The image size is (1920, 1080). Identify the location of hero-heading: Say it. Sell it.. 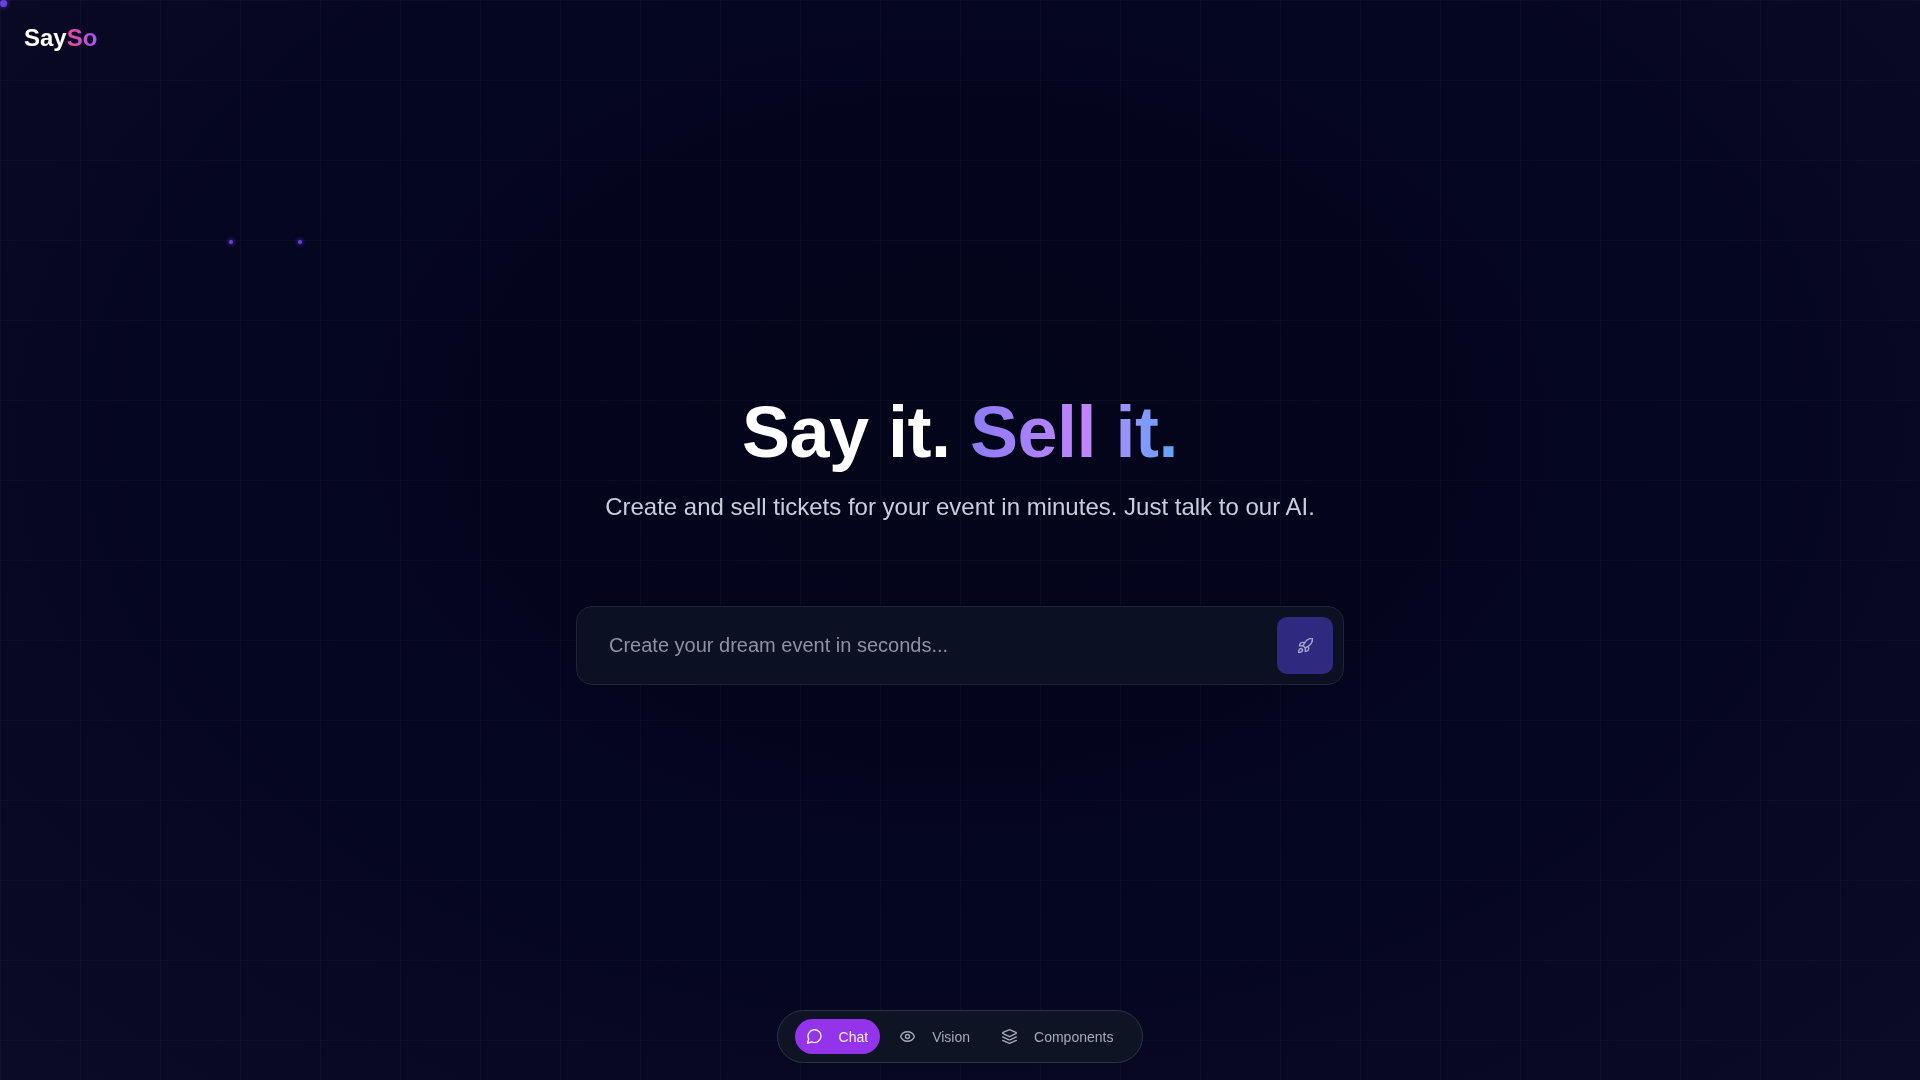
(960, 432).